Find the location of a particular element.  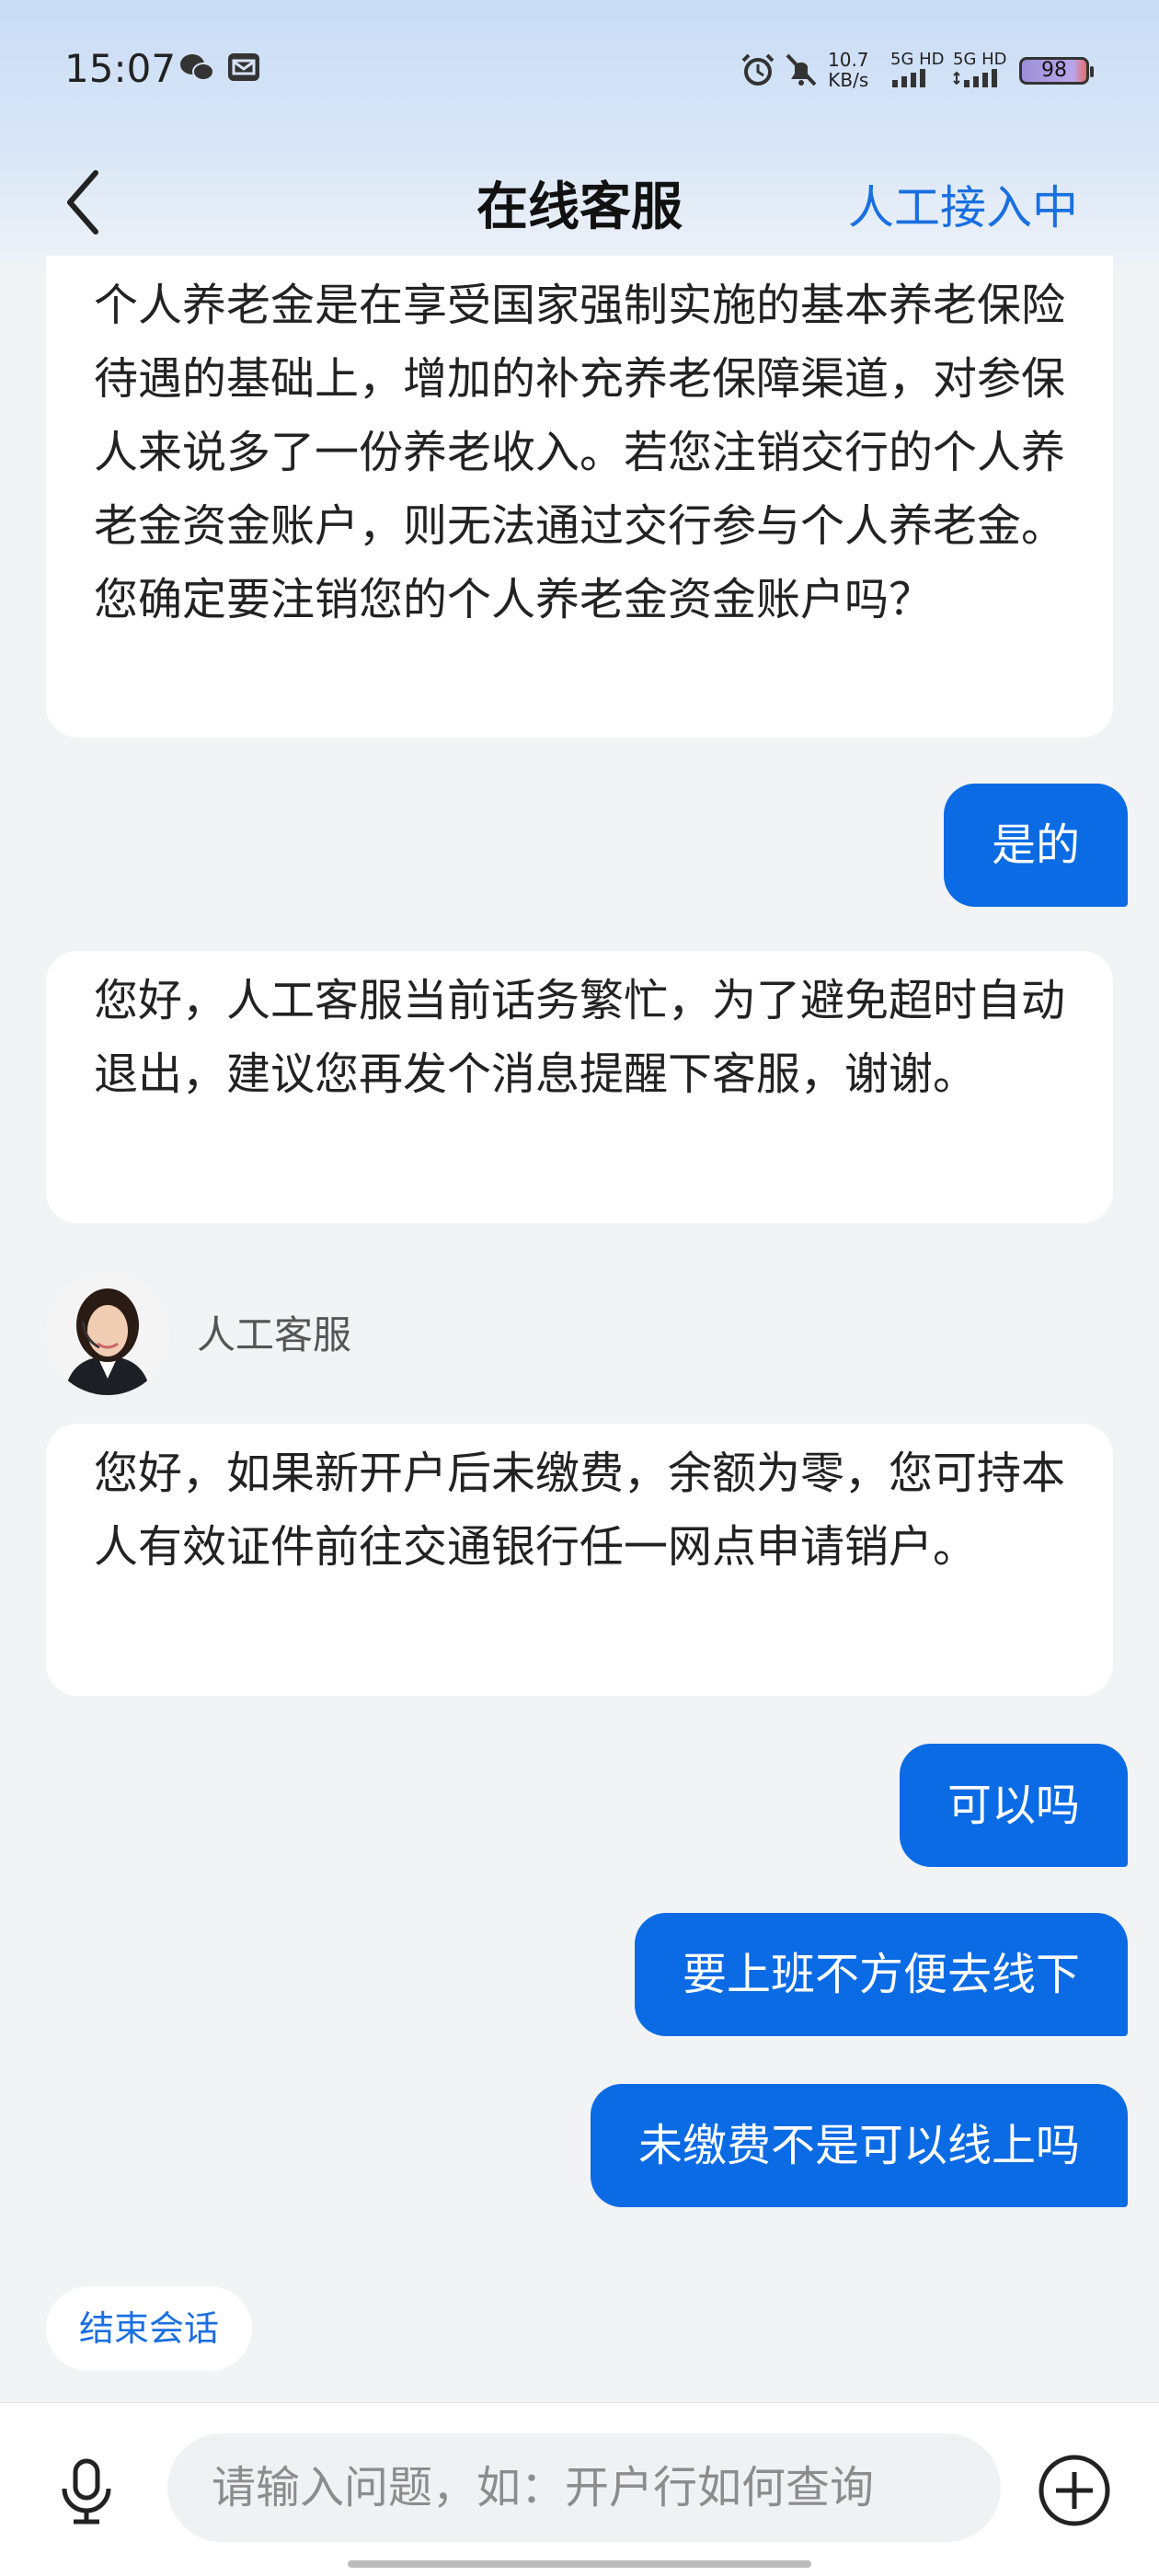

status-time: 15:07 is located at coordinates (120, 68).